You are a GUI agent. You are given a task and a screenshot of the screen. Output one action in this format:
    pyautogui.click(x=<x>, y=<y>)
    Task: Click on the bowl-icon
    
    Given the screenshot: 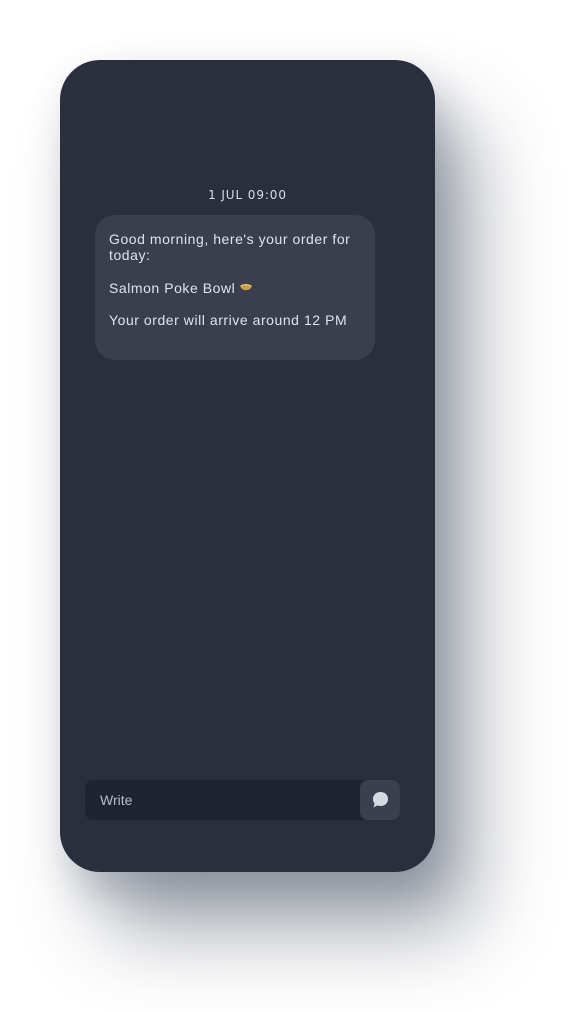 What is the action you would take?
    pyautogui.click(x=246, y=285)
    